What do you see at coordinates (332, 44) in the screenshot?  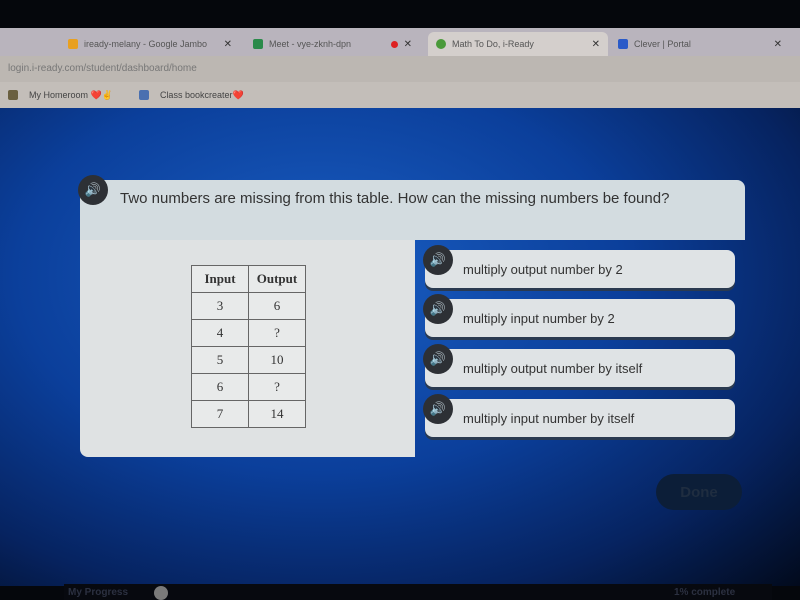 I see `tab-meet: Meet - vye-zknh-dpn ✕` at bounding box center [332, 44].